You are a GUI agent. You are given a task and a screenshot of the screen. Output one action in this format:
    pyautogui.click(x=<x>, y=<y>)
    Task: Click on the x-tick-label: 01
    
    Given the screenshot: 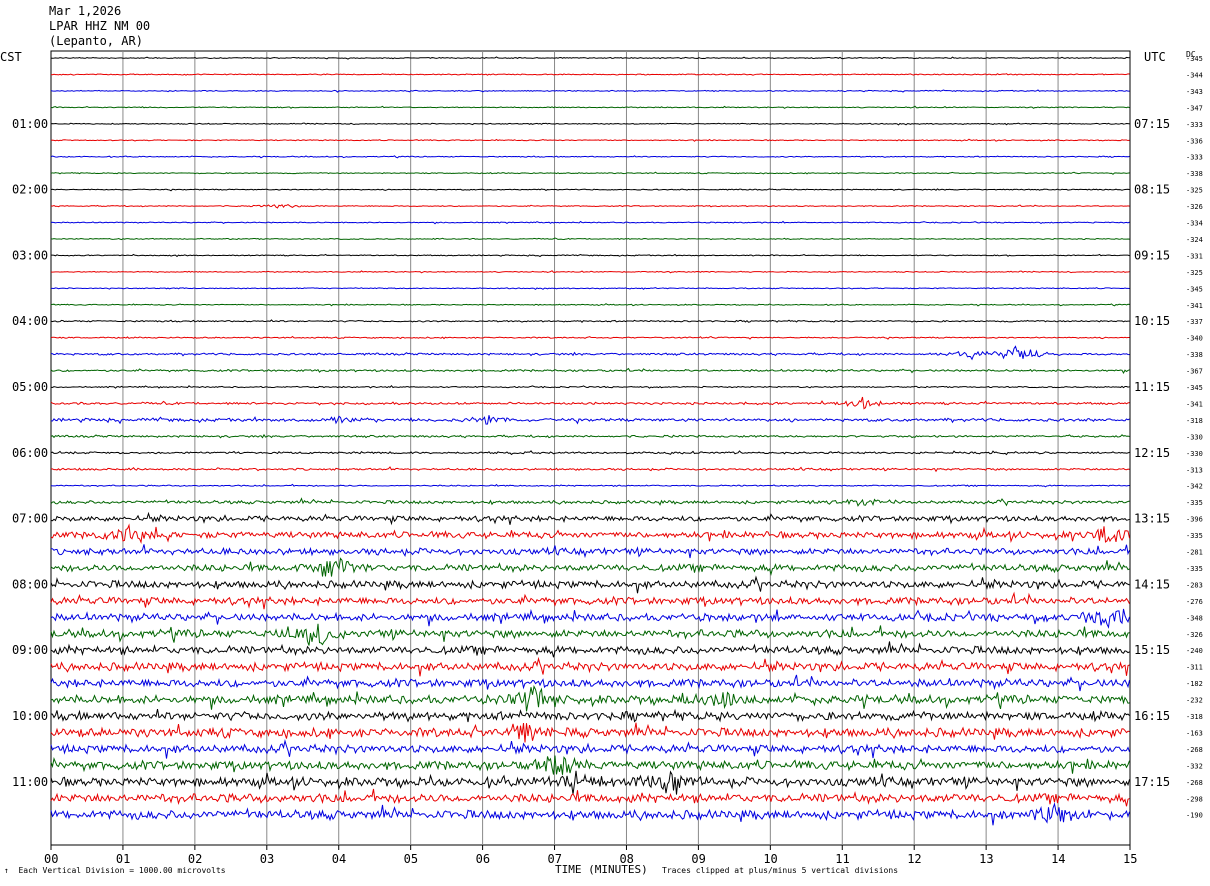 What is the action you would take?
    pyautogui.click(x=123, y=859)
    